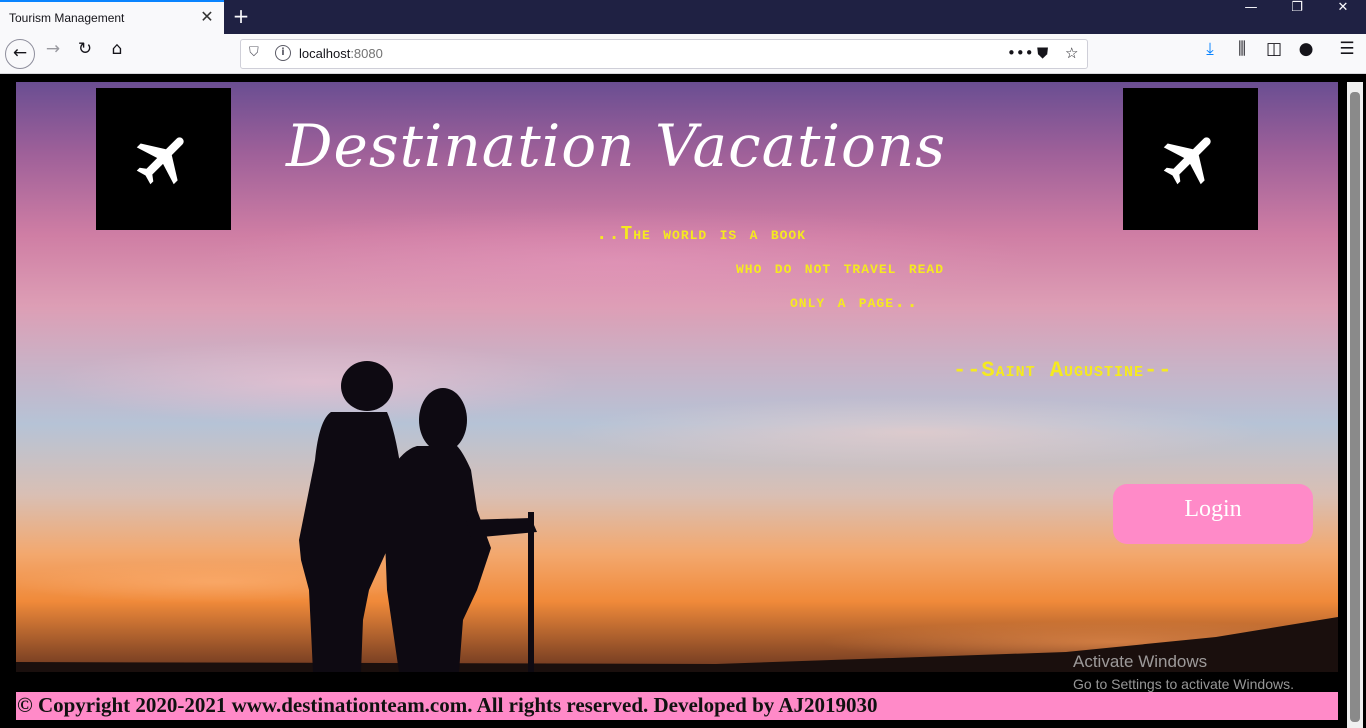 The image size is (1366, 728). What do you see at coordinates (67, 18) in the screenshot?
I see `tab-title: Tourism Management` at bounding box center [67, 18].